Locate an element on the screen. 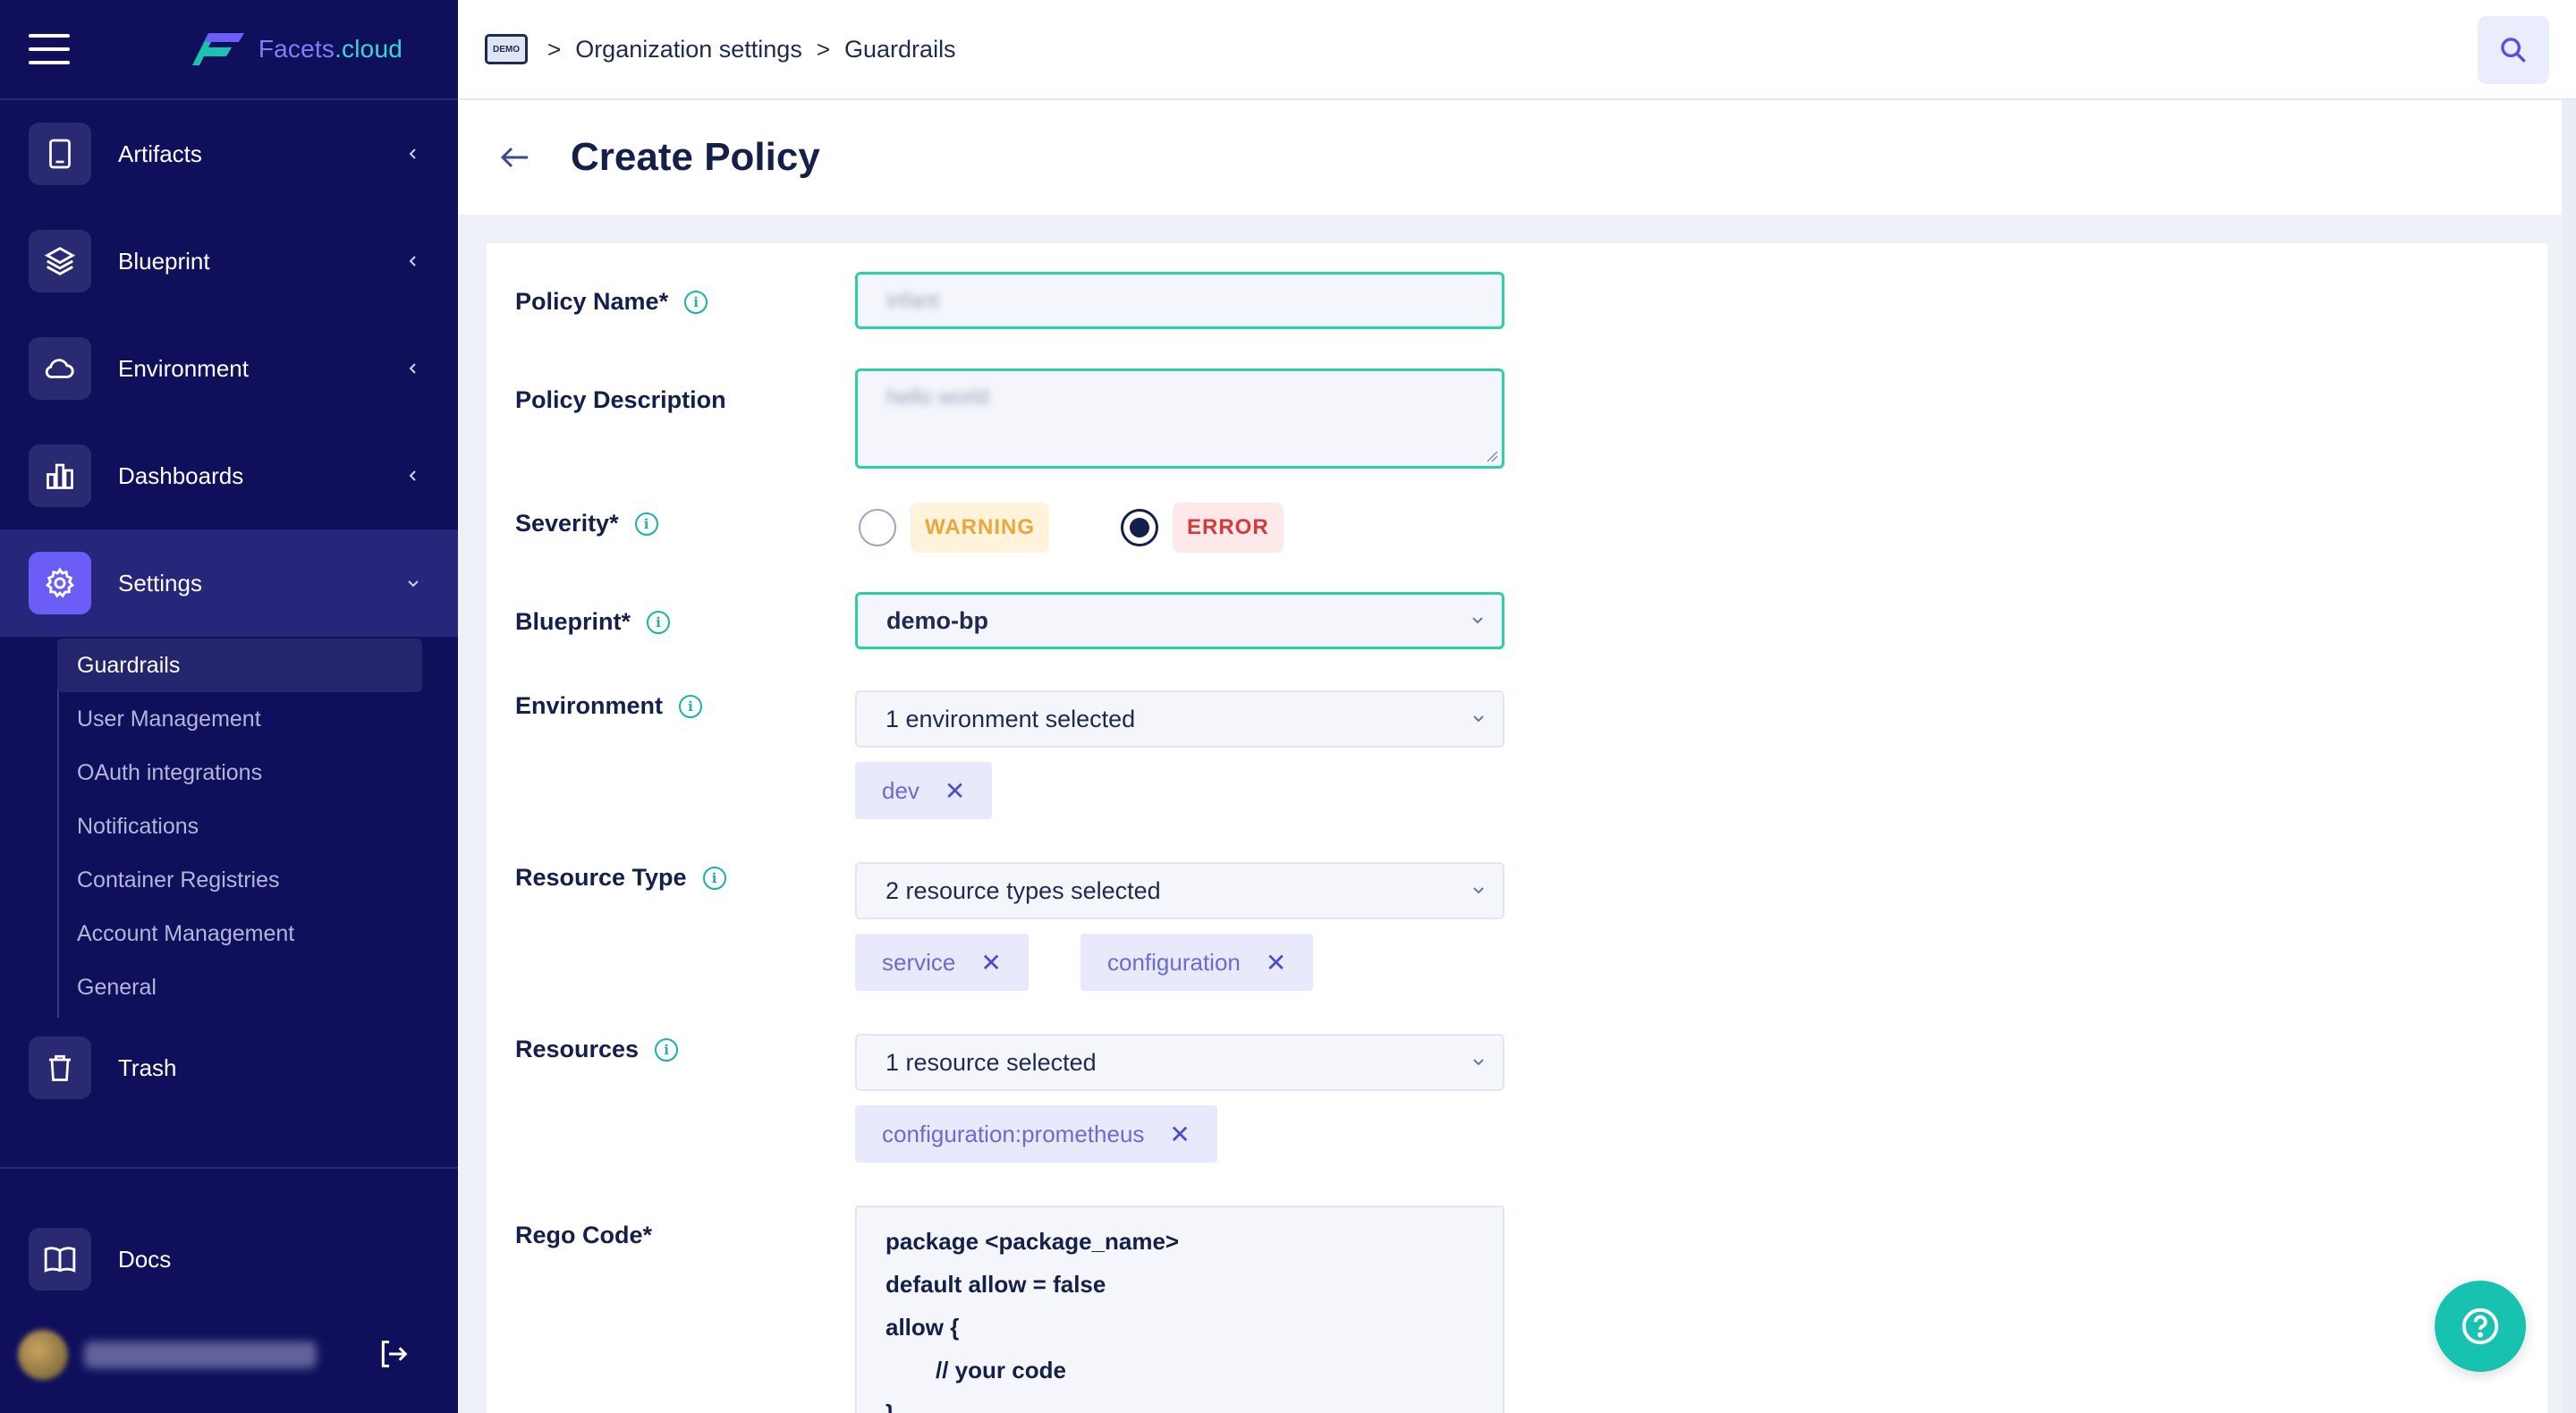  environment-label: Environment is located at coordinates (589, 705).